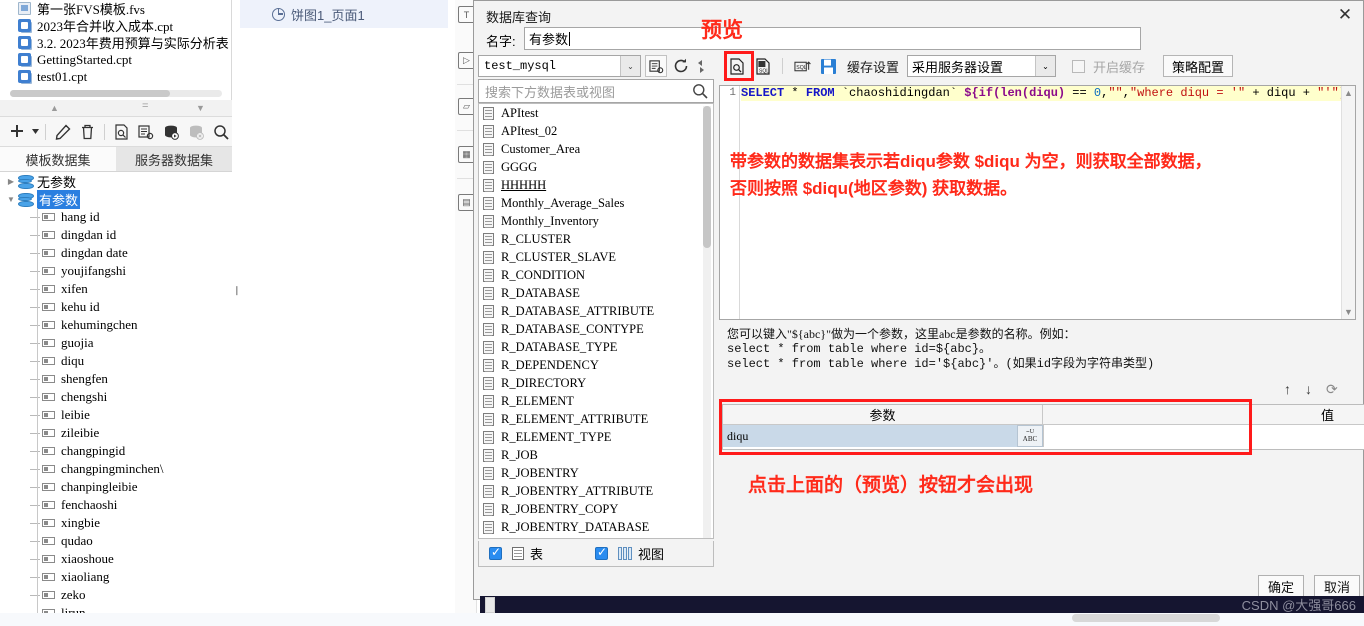  I want to click on list-item: R_DEPENDENCY, so click(596, 365).